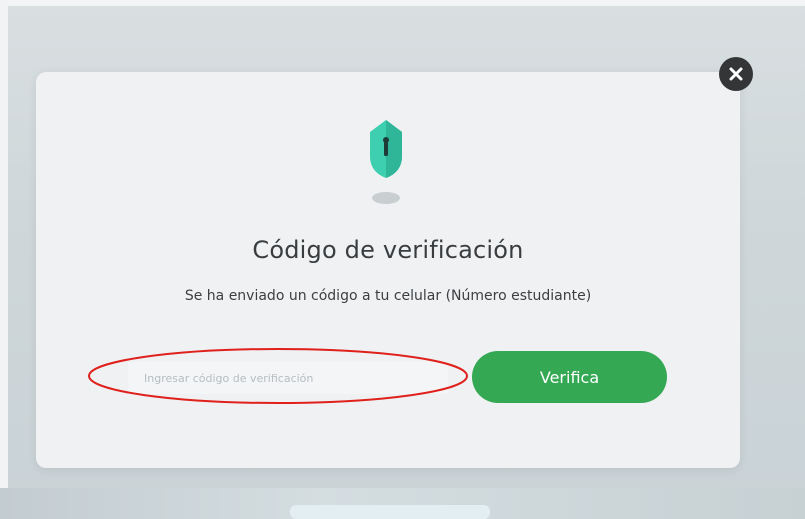 The image size is (805, 519). What do you see at coordinates (390, 512) in the screenshot?
I see `backdrop-glow` at bounding box center [390, 512].